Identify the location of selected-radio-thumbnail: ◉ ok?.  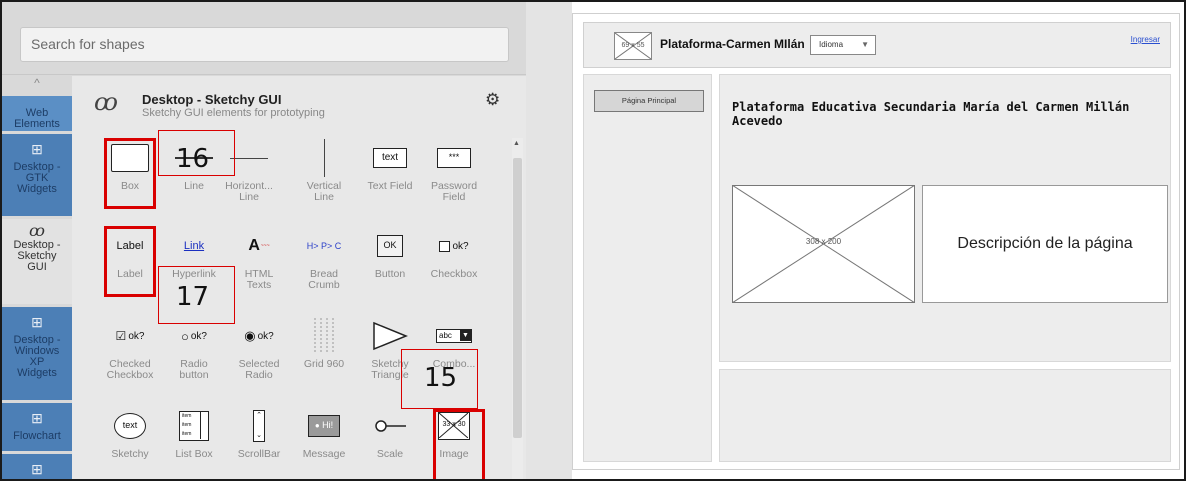
(259, 335).